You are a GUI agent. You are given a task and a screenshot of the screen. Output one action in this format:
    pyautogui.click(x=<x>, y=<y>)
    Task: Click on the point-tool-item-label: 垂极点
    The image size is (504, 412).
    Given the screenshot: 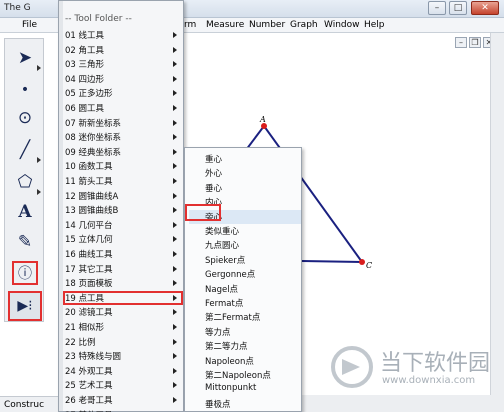 What is the action you would take?
    pyautogui.click(x=218, y=404)
    